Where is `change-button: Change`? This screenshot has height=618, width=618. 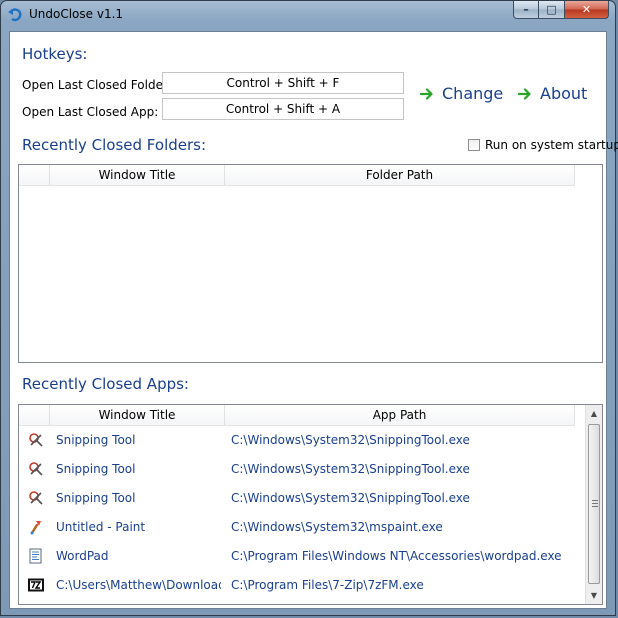
change-button: Change is located at coordinates (461, 93).